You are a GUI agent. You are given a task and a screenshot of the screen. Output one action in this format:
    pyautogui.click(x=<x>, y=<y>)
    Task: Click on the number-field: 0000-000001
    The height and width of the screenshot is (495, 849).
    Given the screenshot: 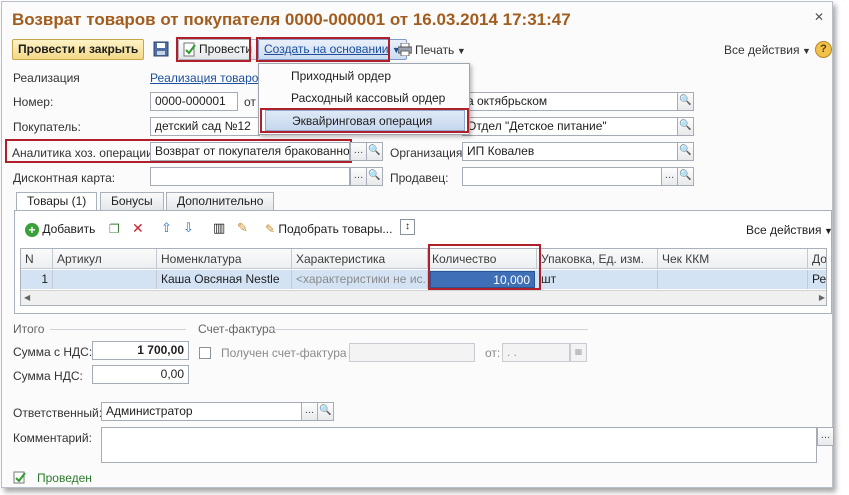 What is the action you would take?
    pyautogui.click(x=194, y=101)
    